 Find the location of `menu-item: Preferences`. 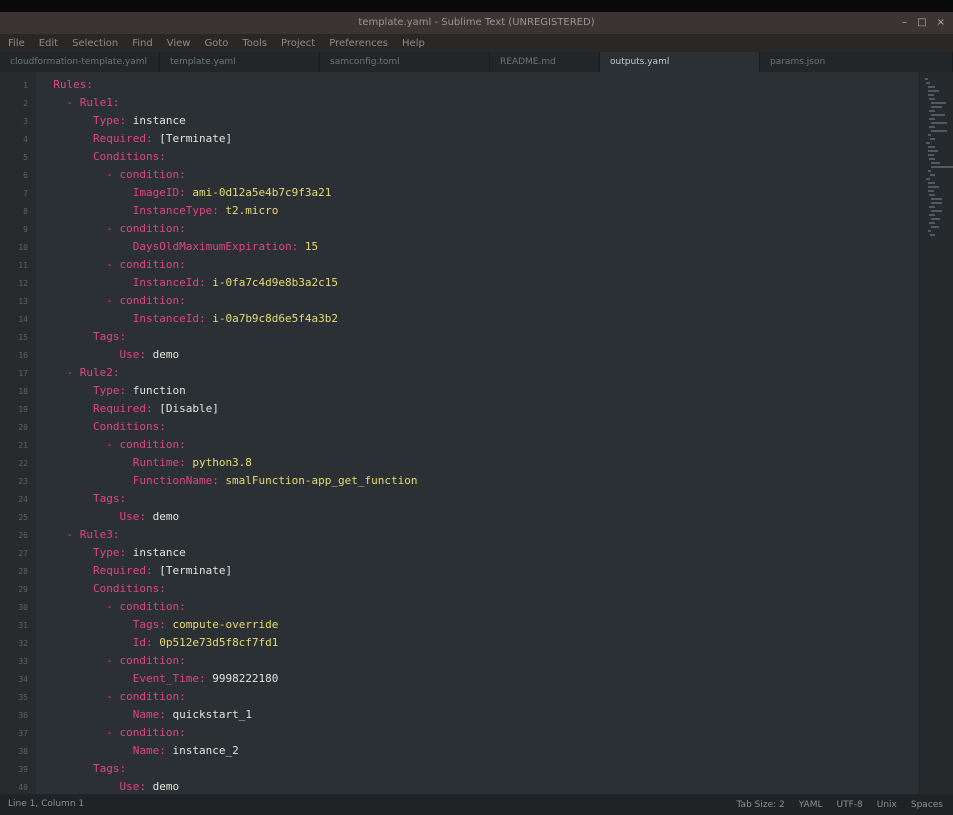

menu-item: Preferences is located at coordinates (358, 43).